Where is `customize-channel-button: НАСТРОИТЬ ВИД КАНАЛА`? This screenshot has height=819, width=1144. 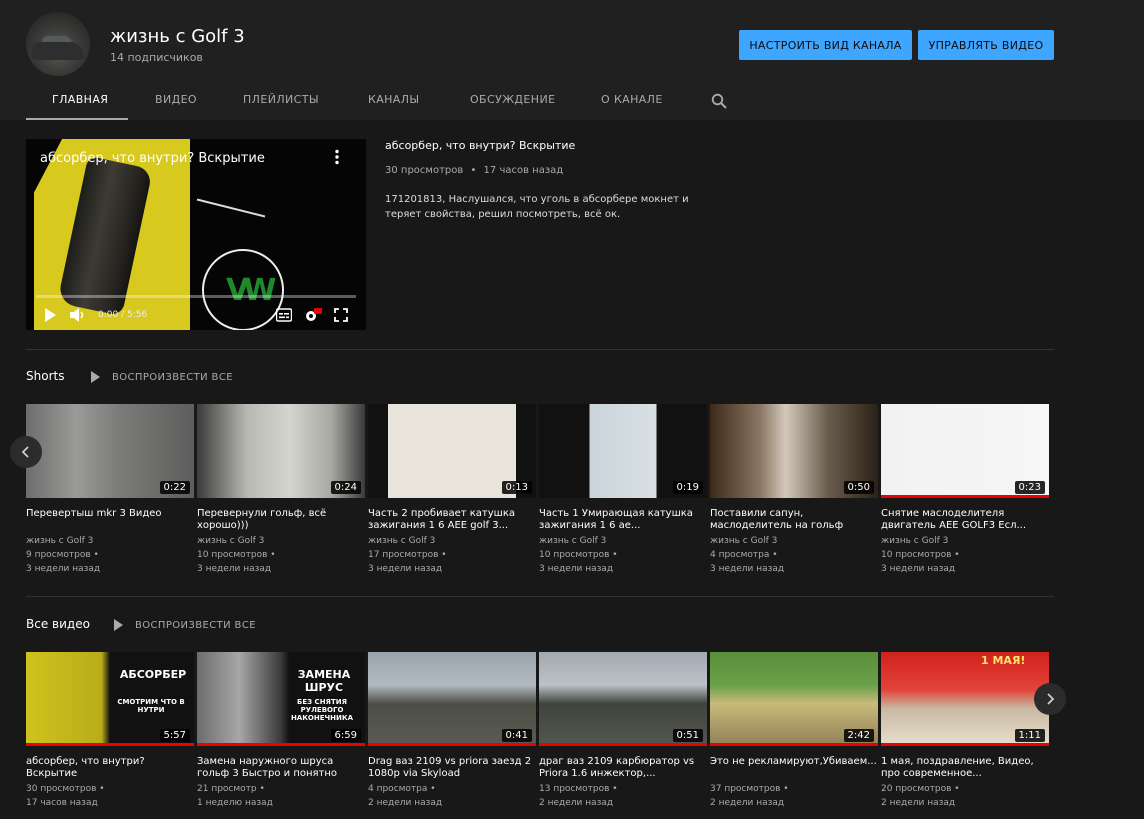
customize-channel-button: НАСТРОИТЬ ВИД КАНАЛА is located at coordinates (825, 45).